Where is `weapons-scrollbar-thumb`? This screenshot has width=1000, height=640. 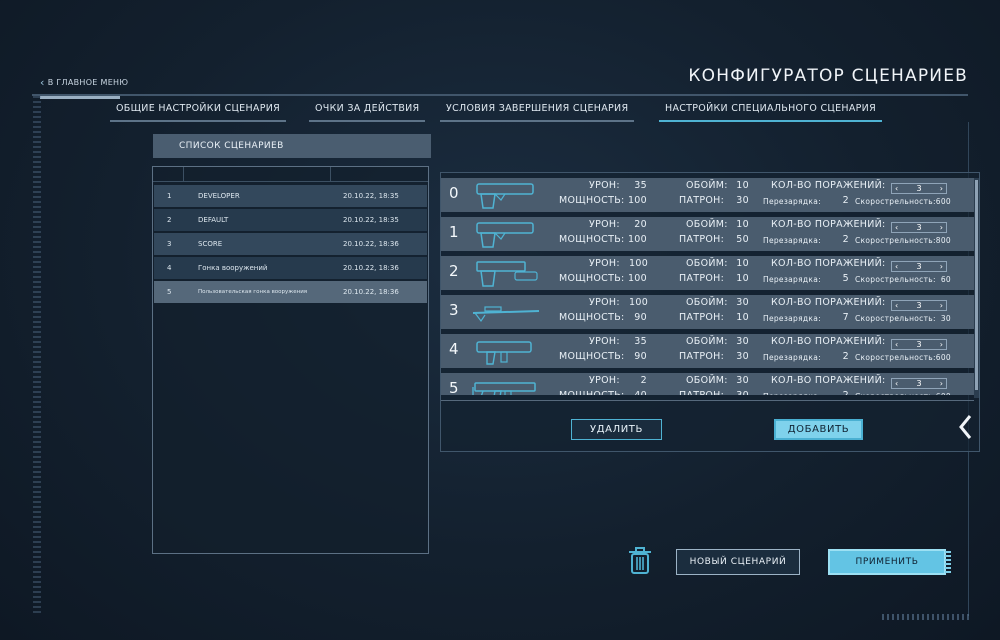 weapons-scrollbar-thumb is located at coordinates (976, 285).